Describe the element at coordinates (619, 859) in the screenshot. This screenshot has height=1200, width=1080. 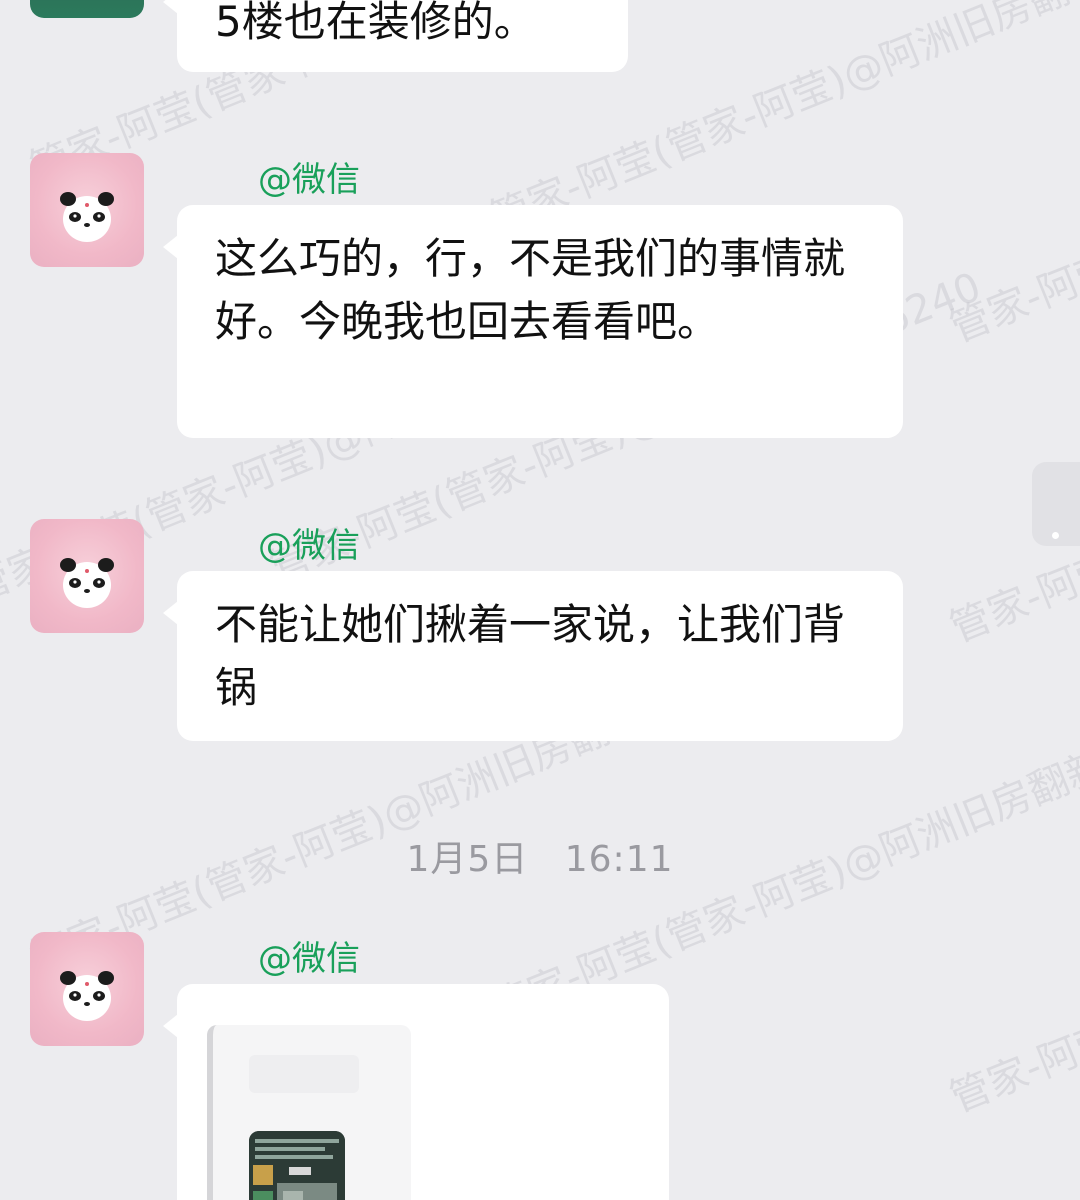
I see `timestamp-time: 16:11` at that location.